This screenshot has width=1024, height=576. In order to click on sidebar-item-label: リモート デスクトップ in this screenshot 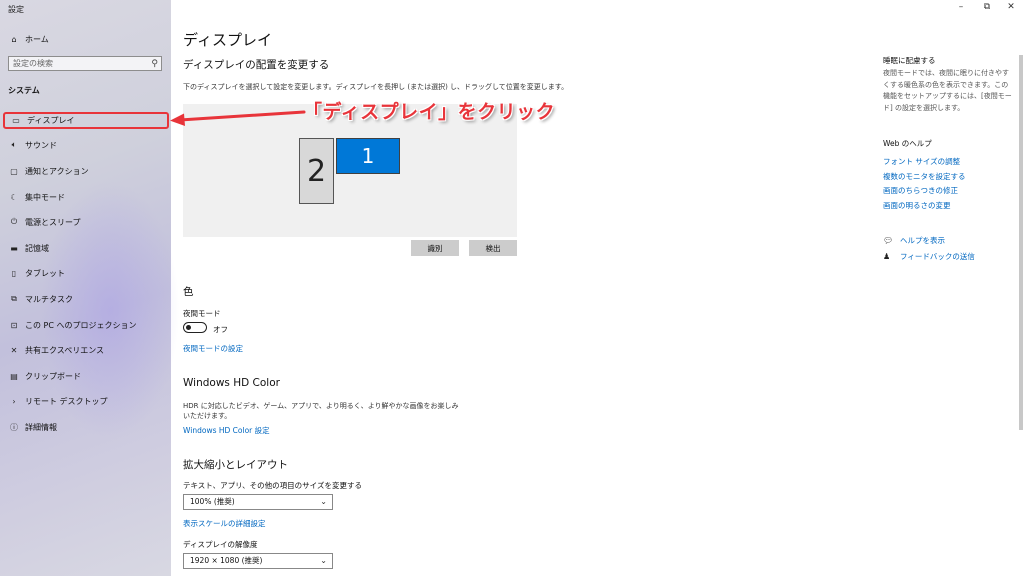, I will do `click(66, 401)`.